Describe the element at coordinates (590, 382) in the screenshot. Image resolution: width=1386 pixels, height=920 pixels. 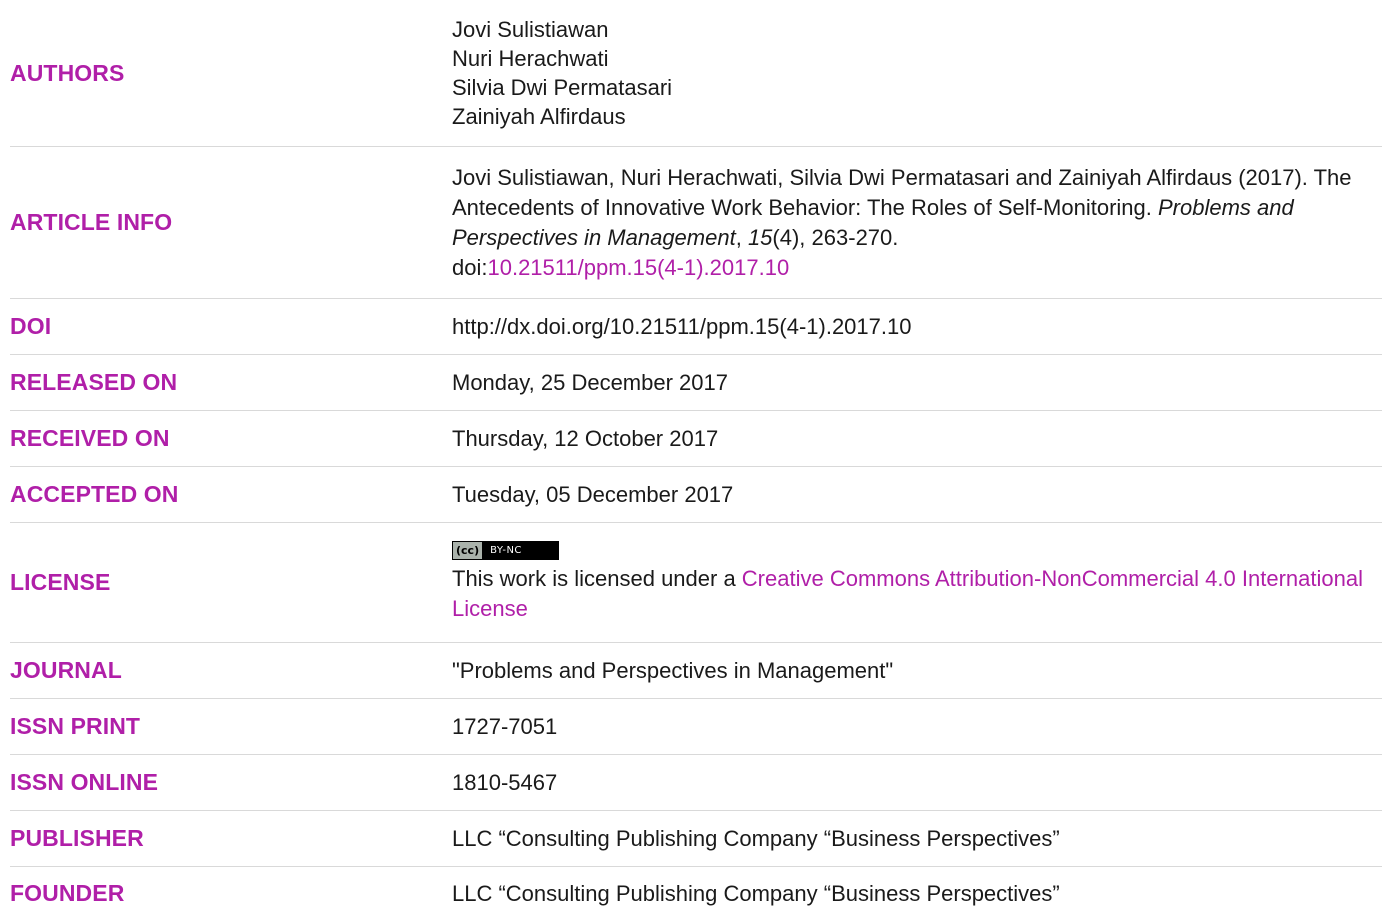
I see `released-on-value: Monday, 25 December 2017` at that location.